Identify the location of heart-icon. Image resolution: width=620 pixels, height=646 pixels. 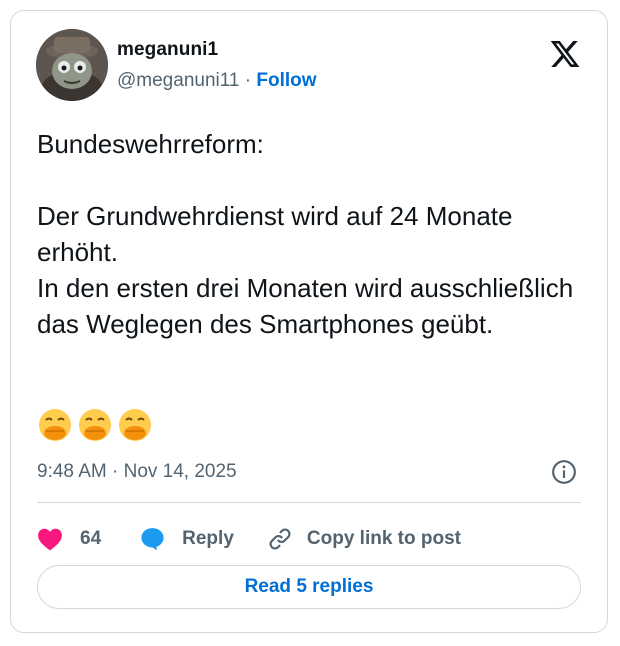
(50, 539).